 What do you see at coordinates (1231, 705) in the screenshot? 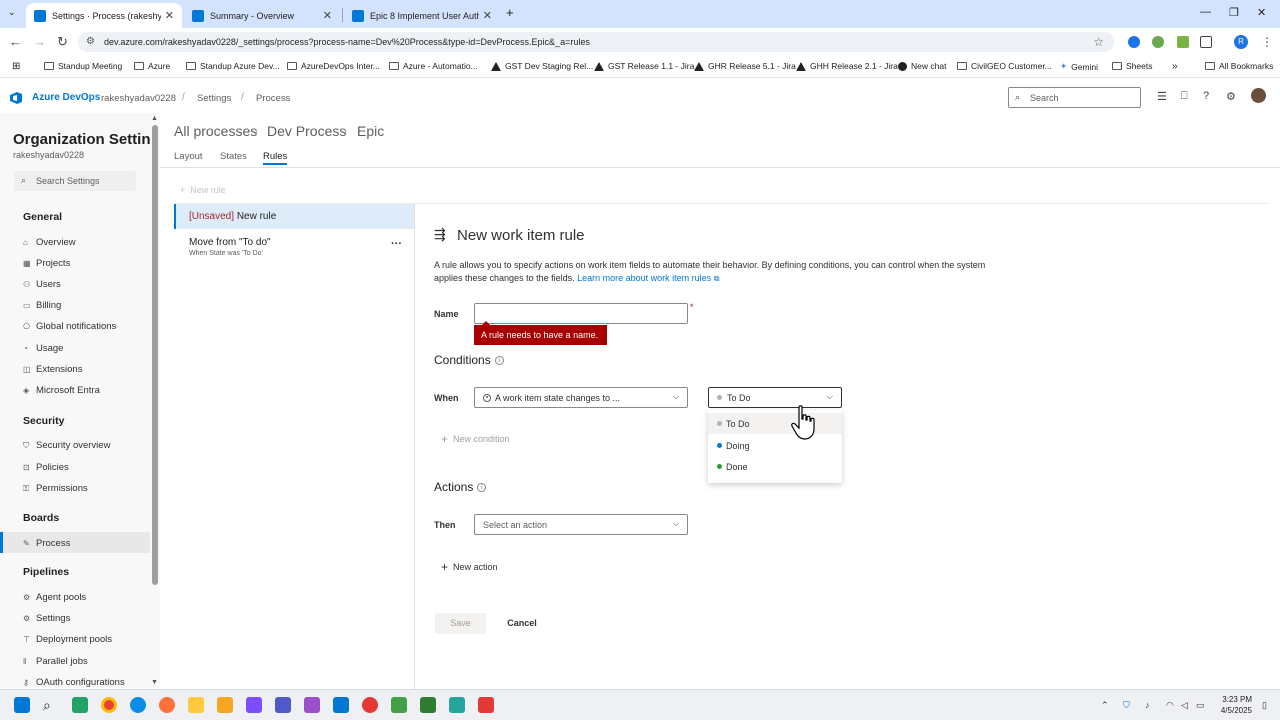
I see `clock: 3:23 PM 4/5/2025` at bounding box center [1231, 705].